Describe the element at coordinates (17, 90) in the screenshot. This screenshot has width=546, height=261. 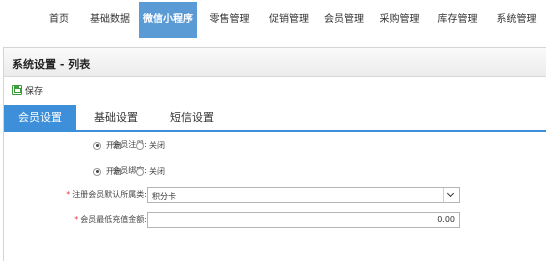
I see `save-icon` at that location.